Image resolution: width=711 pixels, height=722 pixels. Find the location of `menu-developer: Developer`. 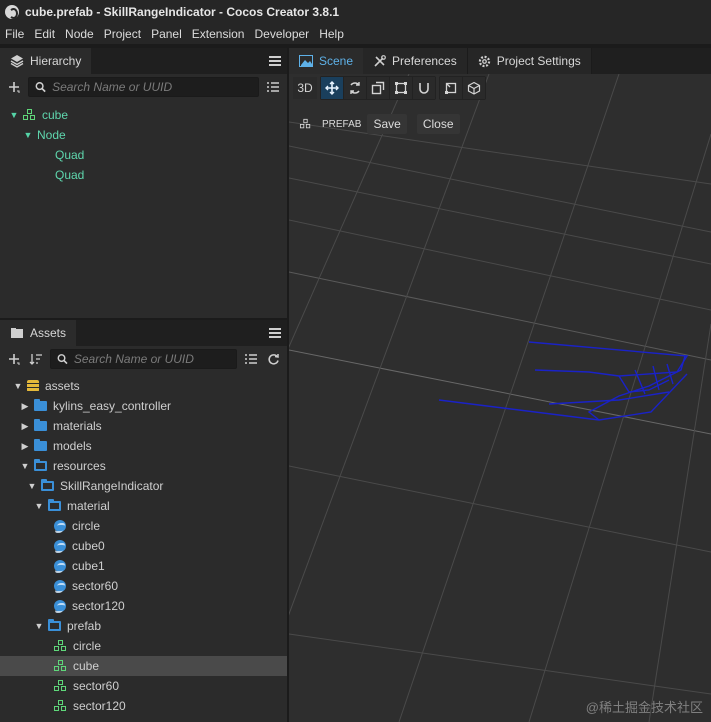

menu-developer: Developer is located at coordinates (281, 34).